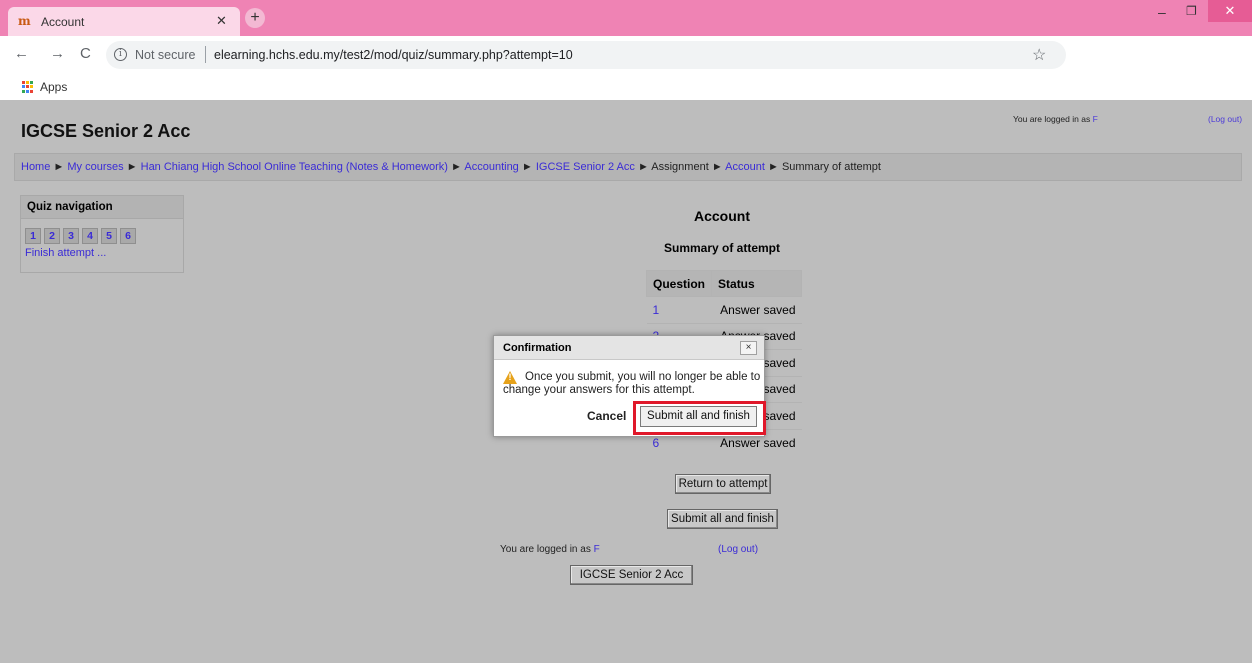  I want to click on return-to-attempt-button: Return to attempt, so click(723, 484).